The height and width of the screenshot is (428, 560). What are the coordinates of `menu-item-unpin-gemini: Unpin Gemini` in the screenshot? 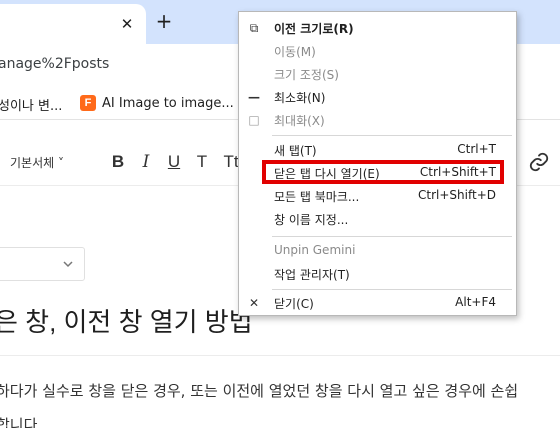 It's located at (315, 250).